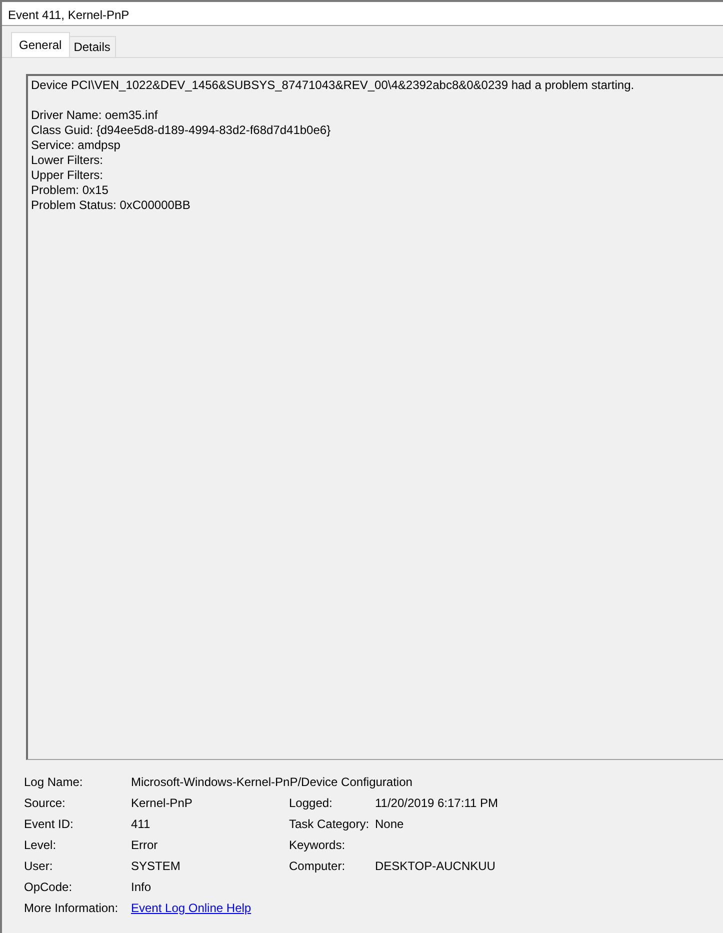 The image size is (723, 933). What do you see at coordinates (72, 908) in the screenshot?
I see `field-label: More Information:` at bounding box center [72, 908].